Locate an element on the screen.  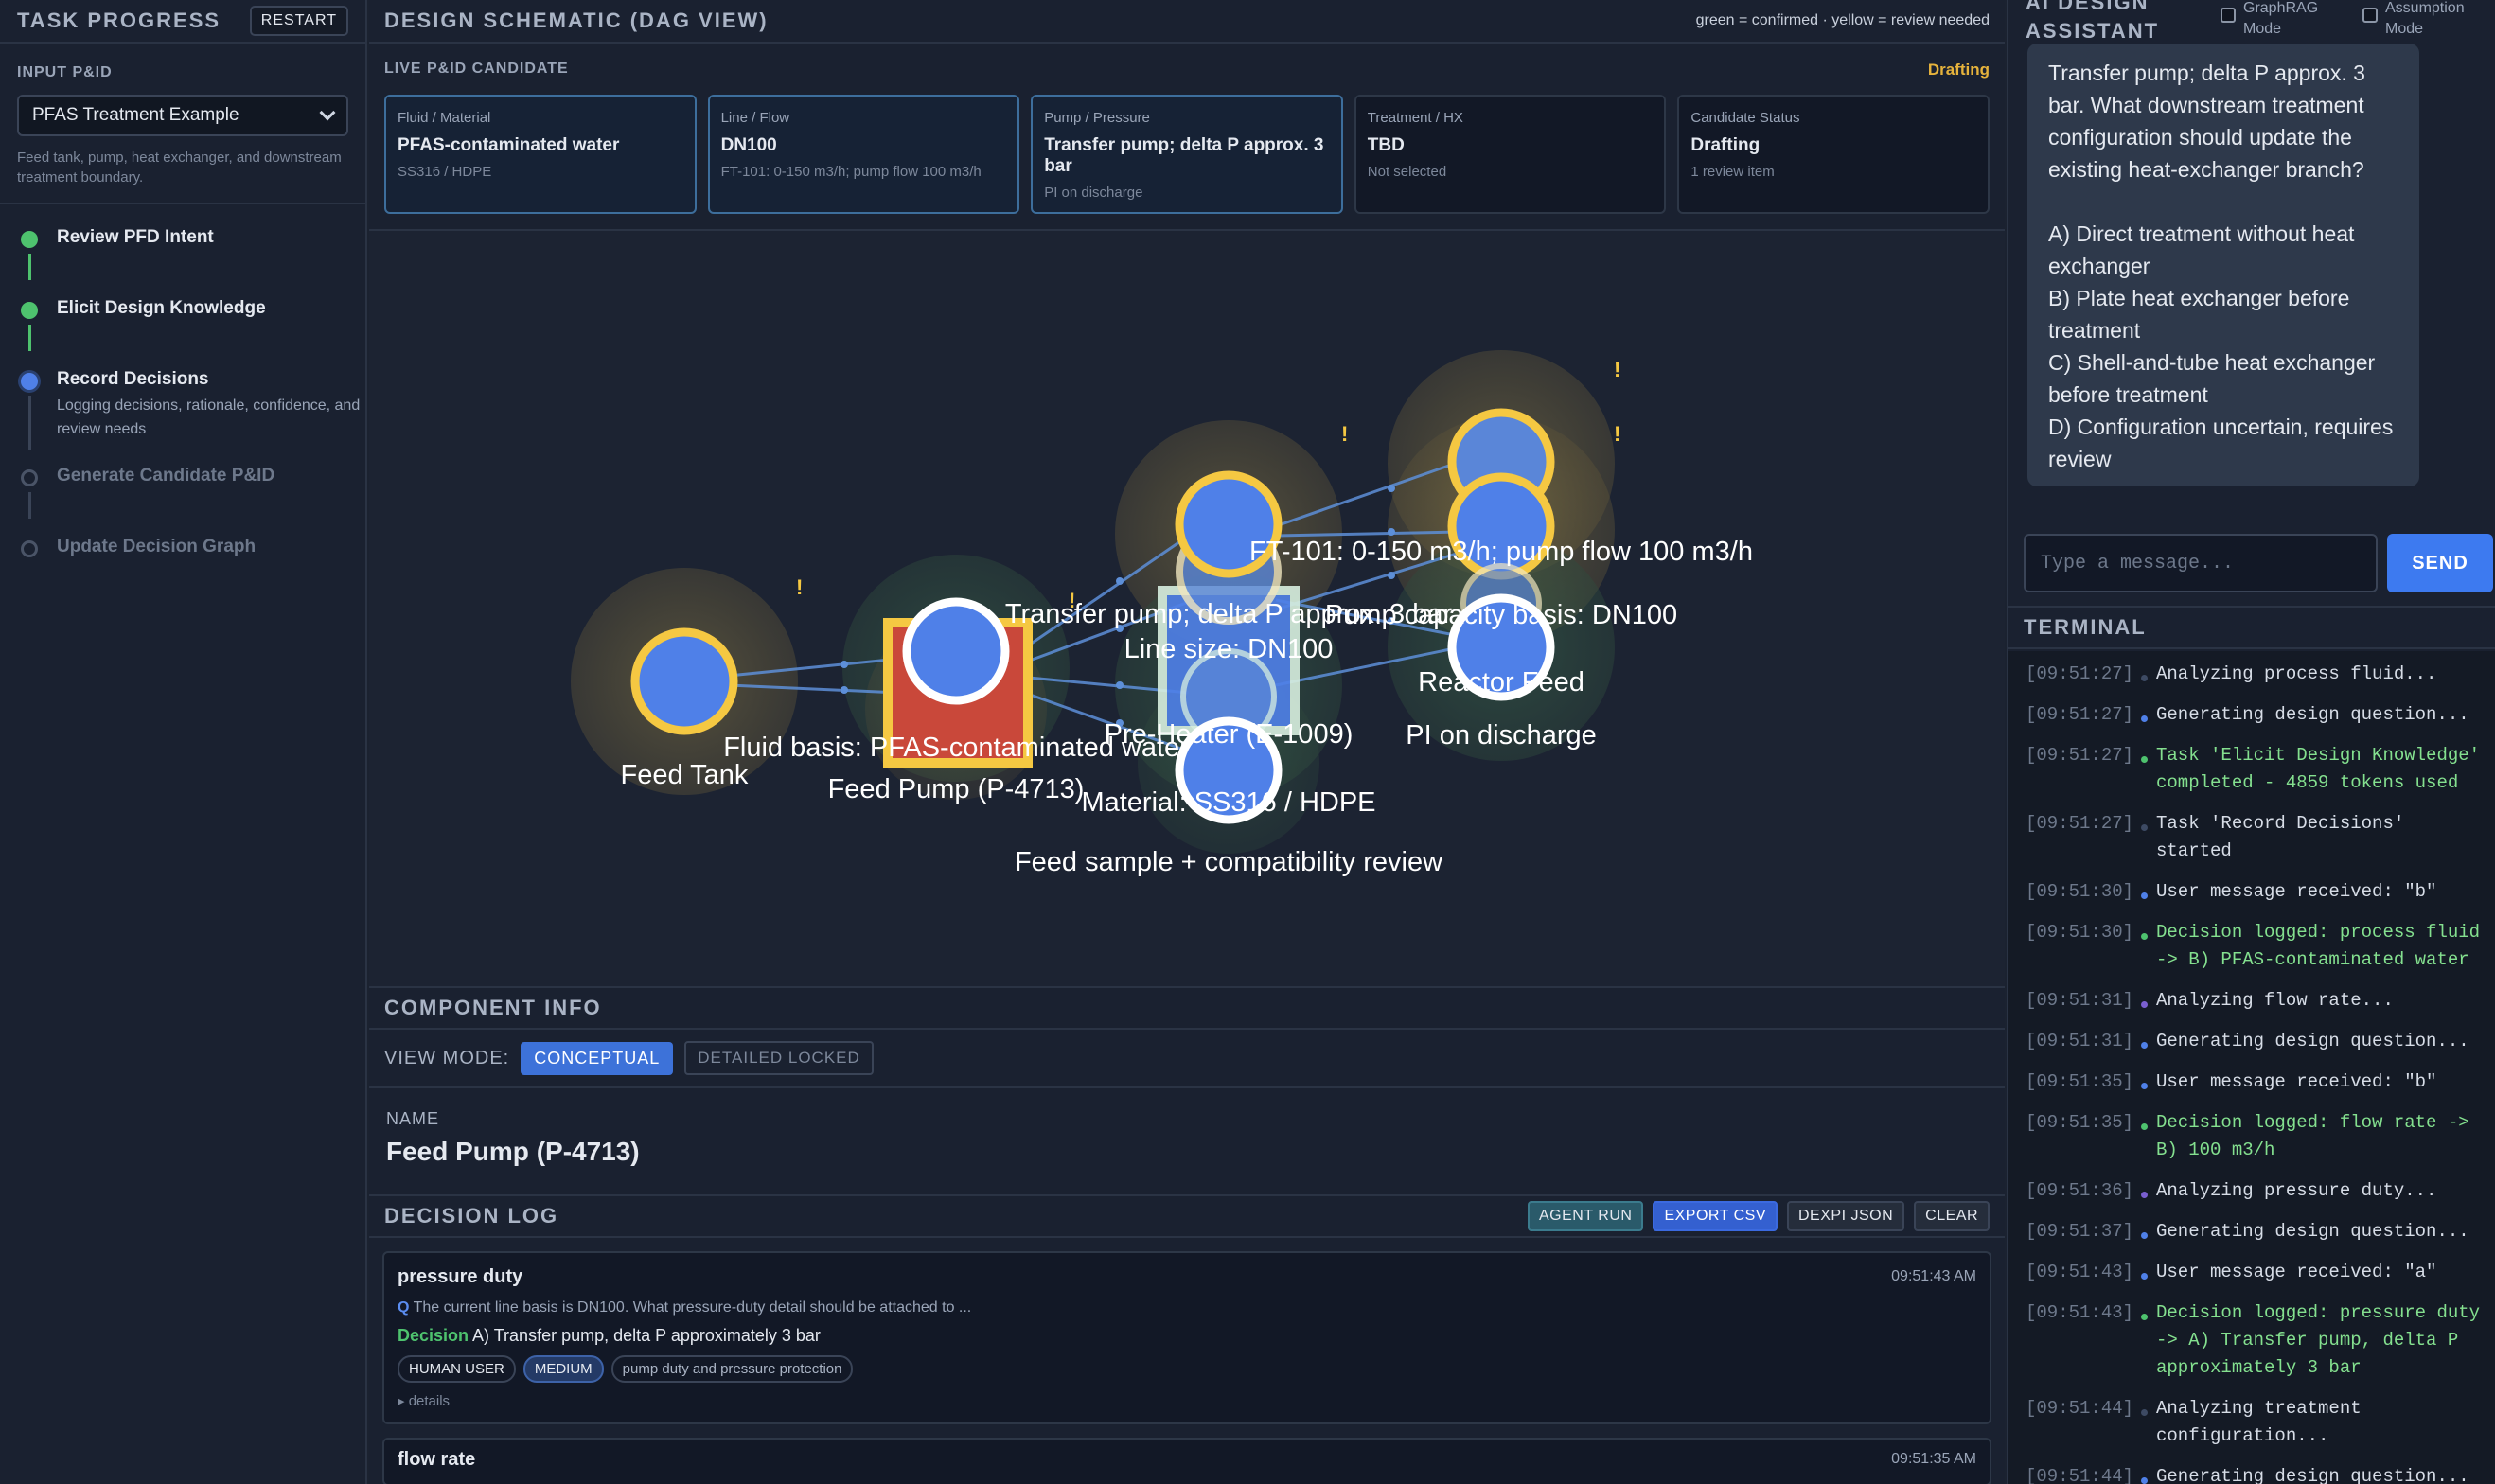
view-mode-detailed-button: DETAILED LOCKED is located at coordinates (779, 1058).